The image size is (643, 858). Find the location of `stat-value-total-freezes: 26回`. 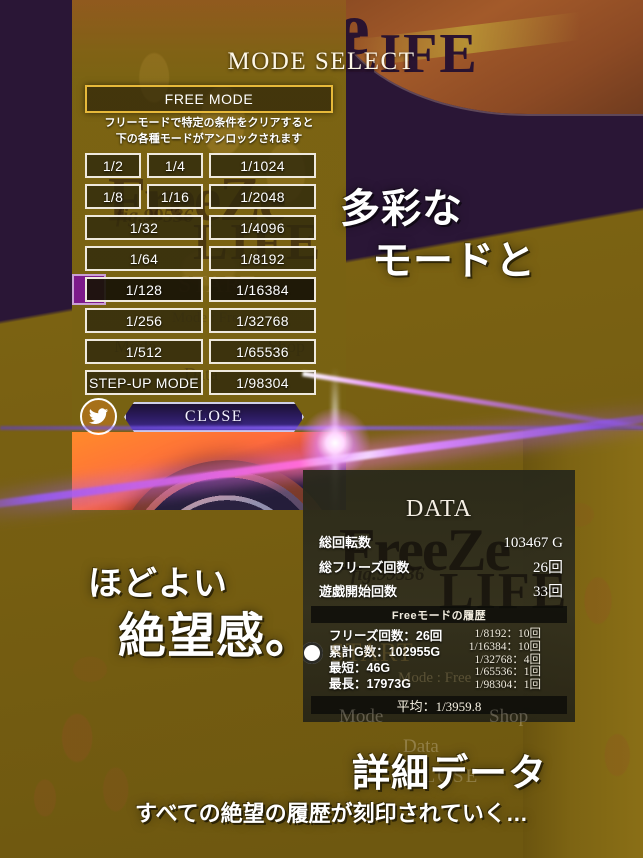

stat-value-total-freezes: 26回 is located at coordinates (547, 568).